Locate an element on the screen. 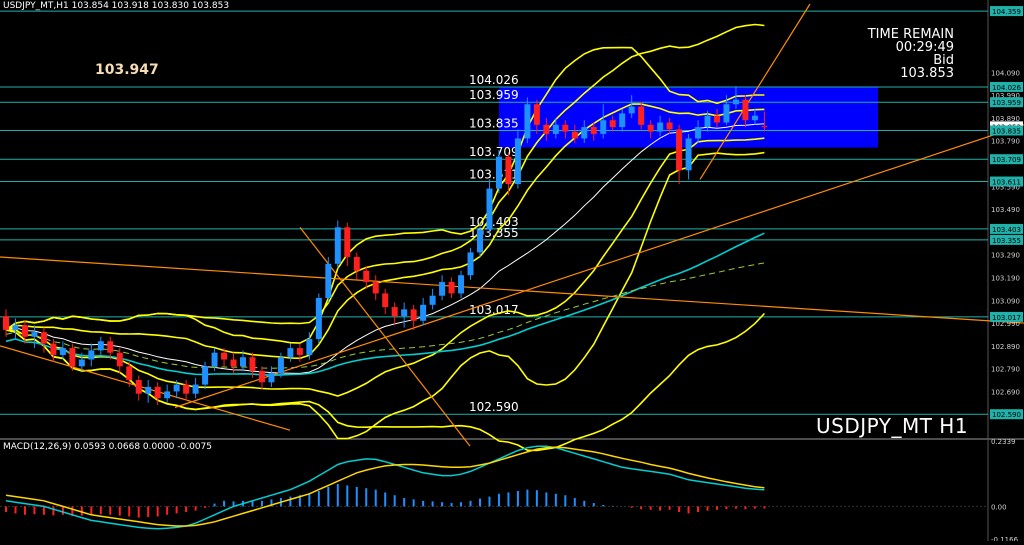  macd-axis-tick: 0.2339 is located at coordinates (1003, 442).